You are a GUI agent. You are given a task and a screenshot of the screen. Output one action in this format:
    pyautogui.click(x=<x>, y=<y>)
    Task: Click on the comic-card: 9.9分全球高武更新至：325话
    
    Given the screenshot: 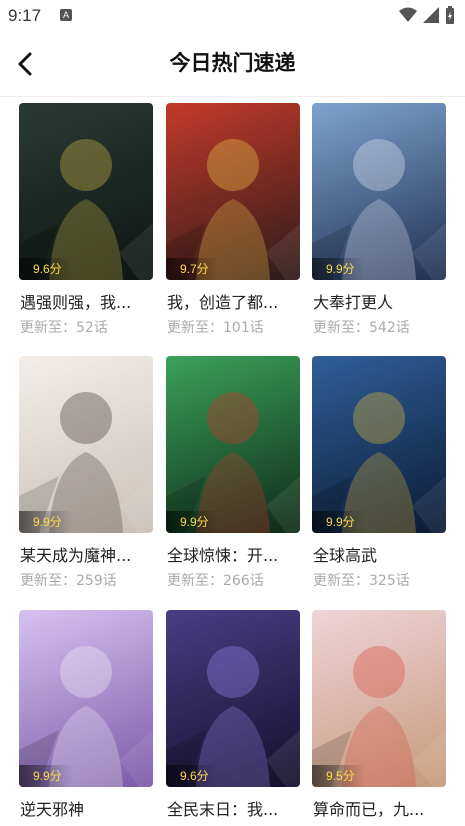 What is the action you would take?
    pyautogui.click(x=379, y=476)
    